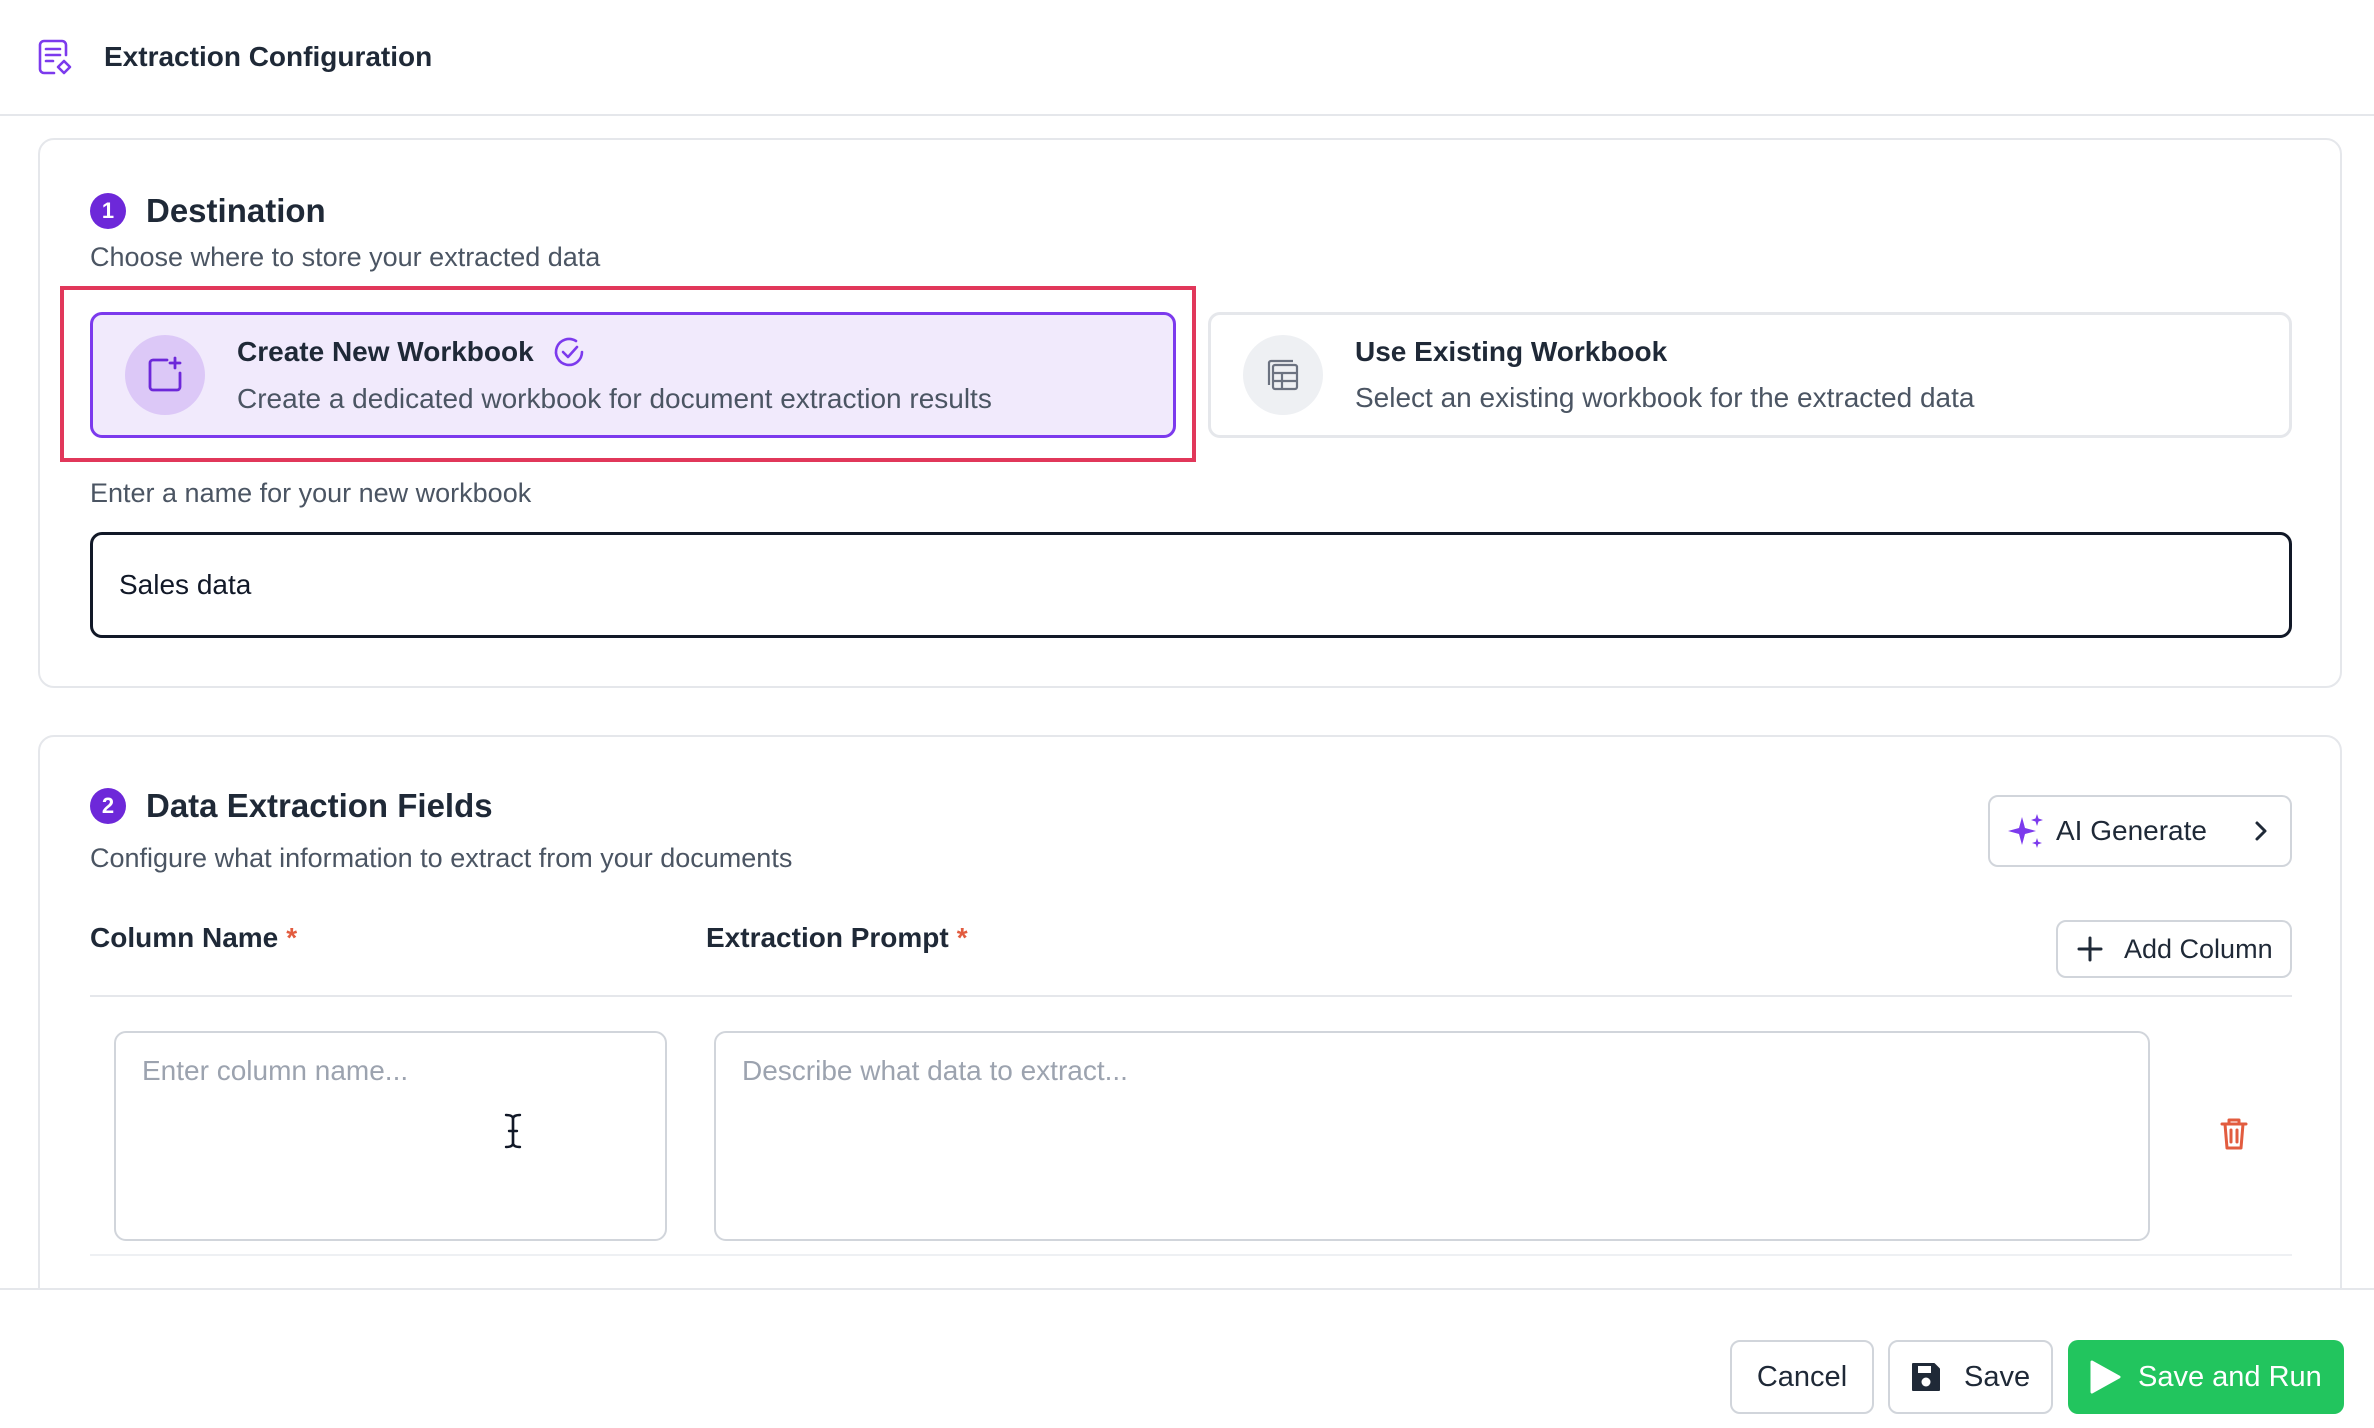  I want to click on destination-heading: 1 Destination, so click(208, 211).